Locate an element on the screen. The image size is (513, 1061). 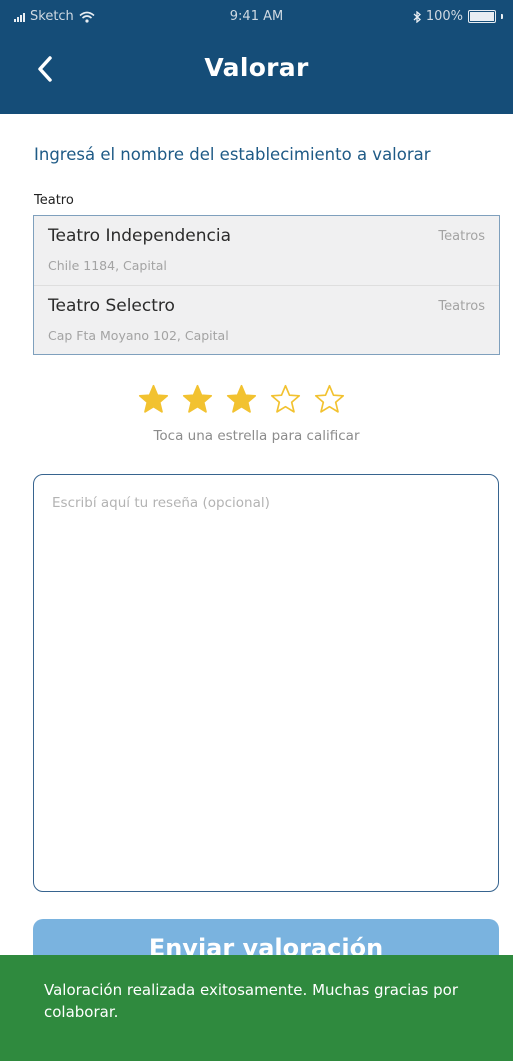
result-name: Teatro Selectro is located at coordinates (111, 306).